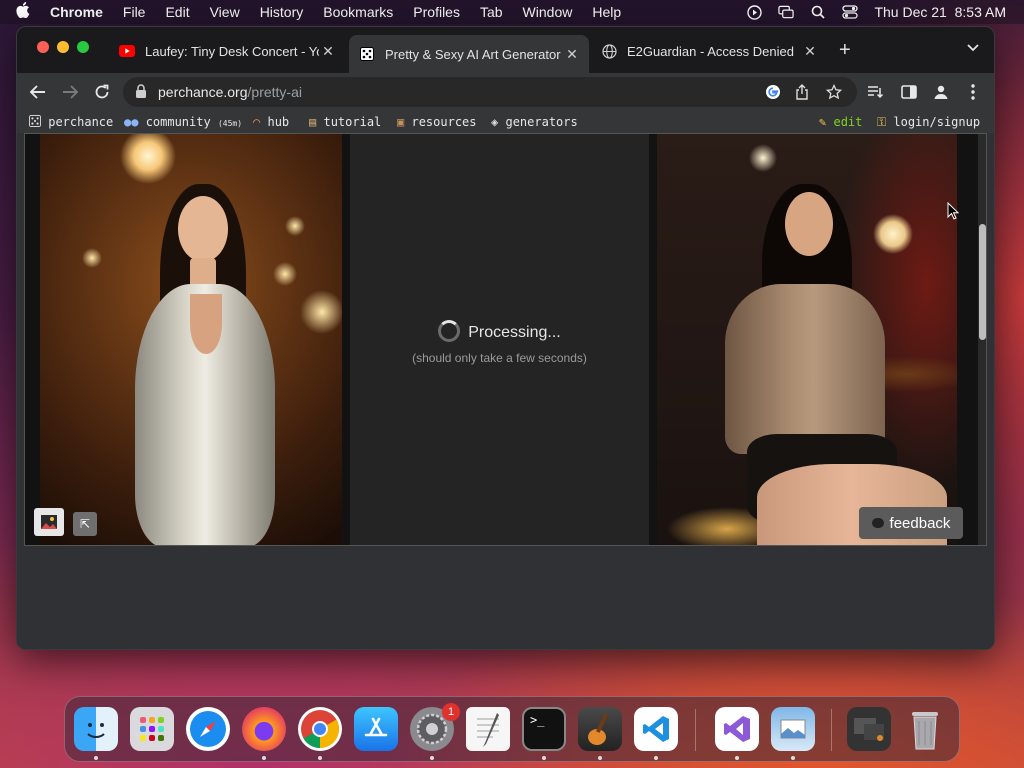 The image size is (1024, 768). What do you see at coordinates (544, 729) in the screenshot?
I see `terminal-icon: >_` at bounding box center [544, 729].